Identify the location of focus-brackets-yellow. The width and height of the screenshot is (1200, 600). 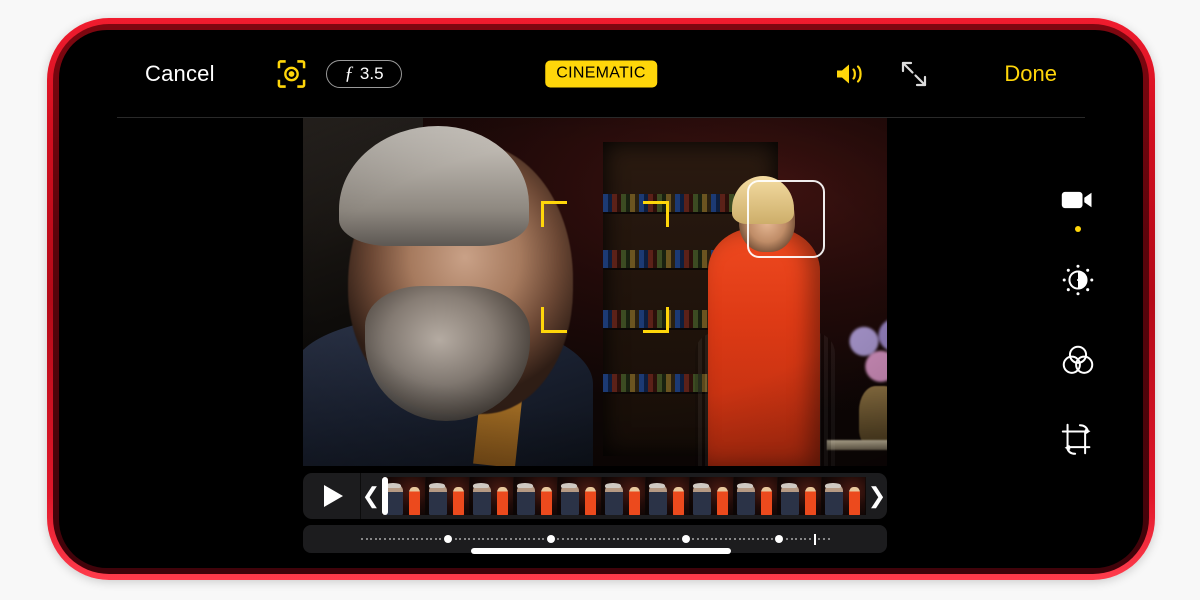
(605, 267).